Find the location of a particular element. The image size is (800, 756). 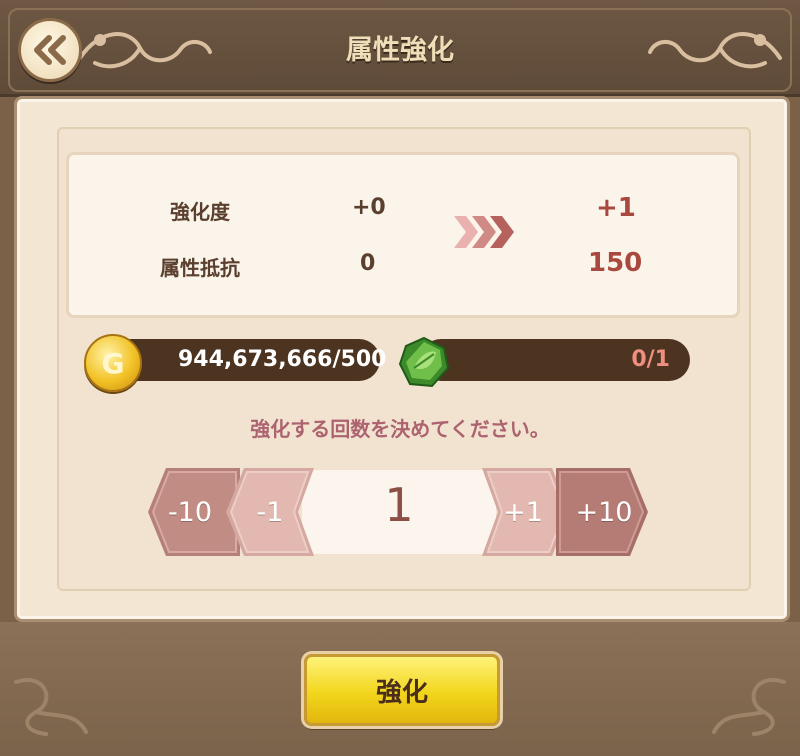

plus1-button: +1 is located at coordinates (523, 512).